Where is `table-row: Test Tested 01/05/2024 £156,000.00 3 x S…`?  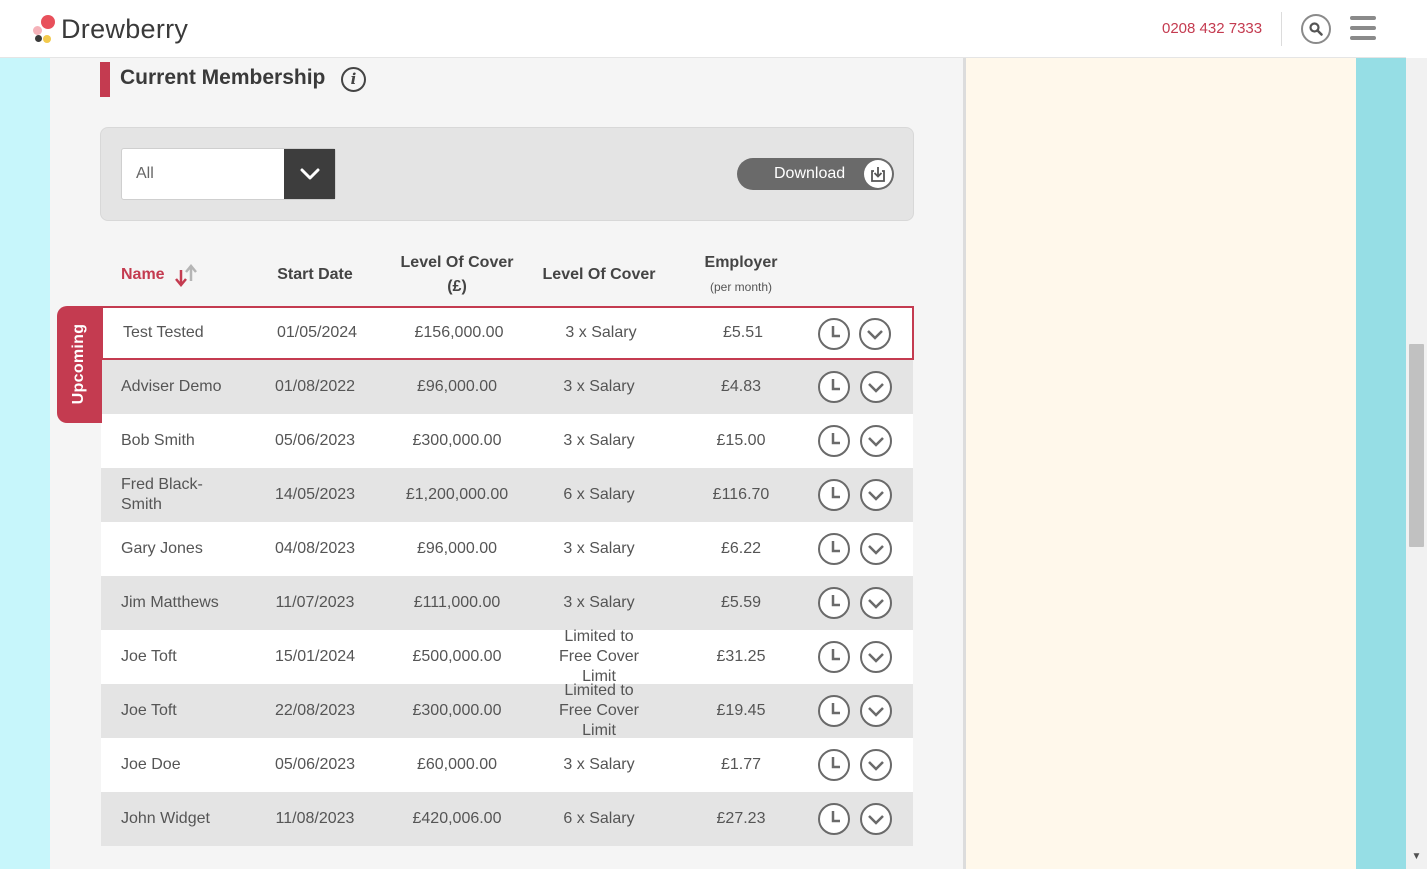 table-row: Test Tested 01/05/2024 £156,000.00 3 x S… is located at coordinates (507, 333).